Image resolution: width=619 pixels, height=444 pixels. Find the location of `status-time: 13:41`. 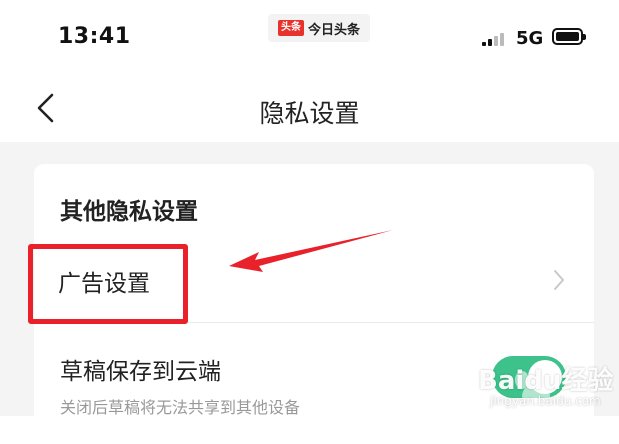

status-time: 13:41 is located at coordinates (94, 36).